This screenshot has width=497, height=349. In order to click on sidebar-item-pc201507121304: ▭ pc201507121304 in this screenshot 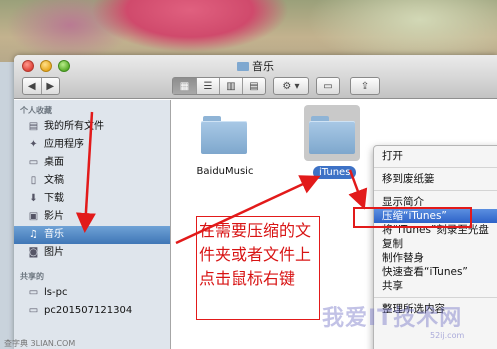, I will do `click(92, 311)`.